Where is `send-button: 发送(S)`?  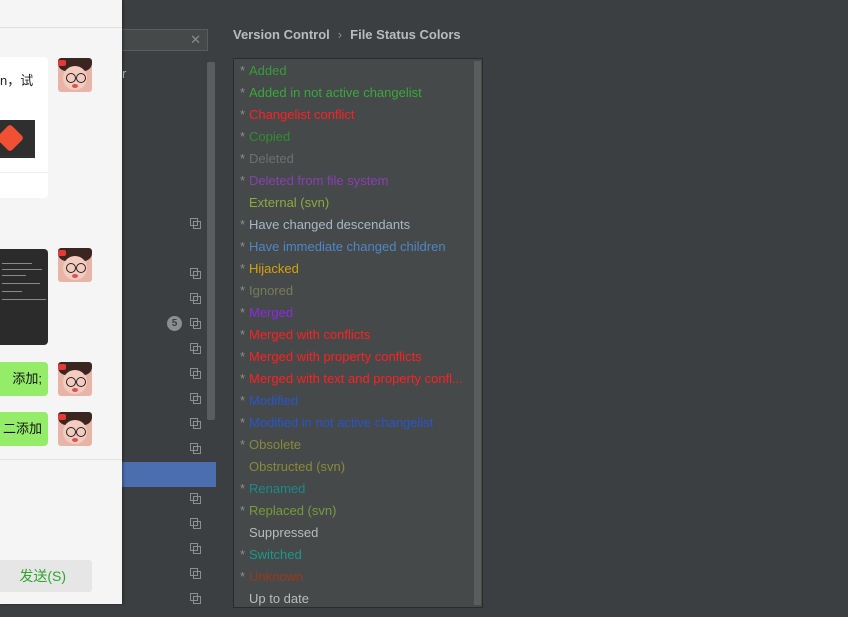 send-button: 发送(S) is located at coordinates (46, 576).